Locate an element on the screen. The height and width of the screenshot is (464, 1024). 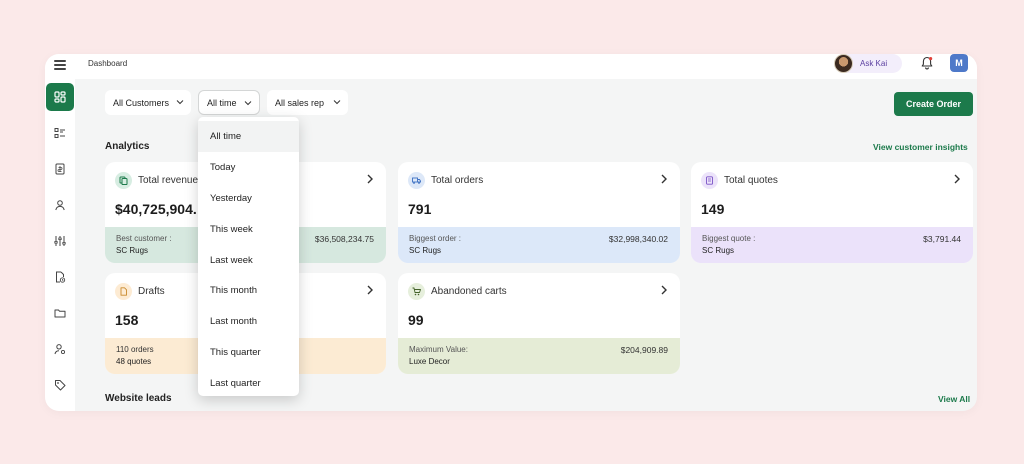
time-option-last-month: Last month is located at coordinates (248, 321).